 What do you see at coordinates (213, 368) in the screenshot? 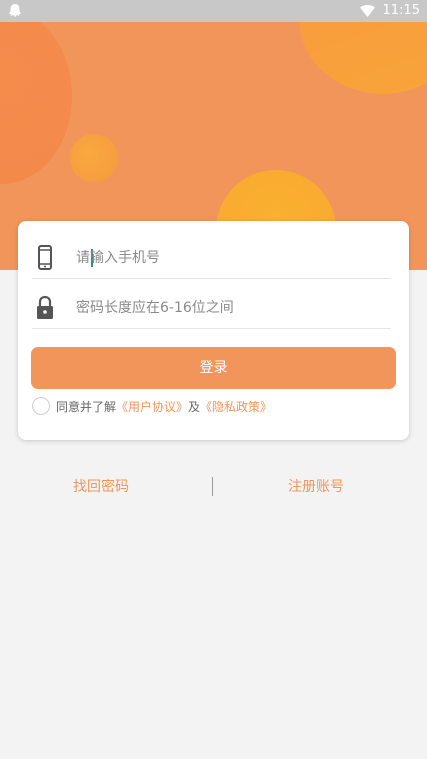
I see `login-button: 登录` at bounding box center [213, 368].